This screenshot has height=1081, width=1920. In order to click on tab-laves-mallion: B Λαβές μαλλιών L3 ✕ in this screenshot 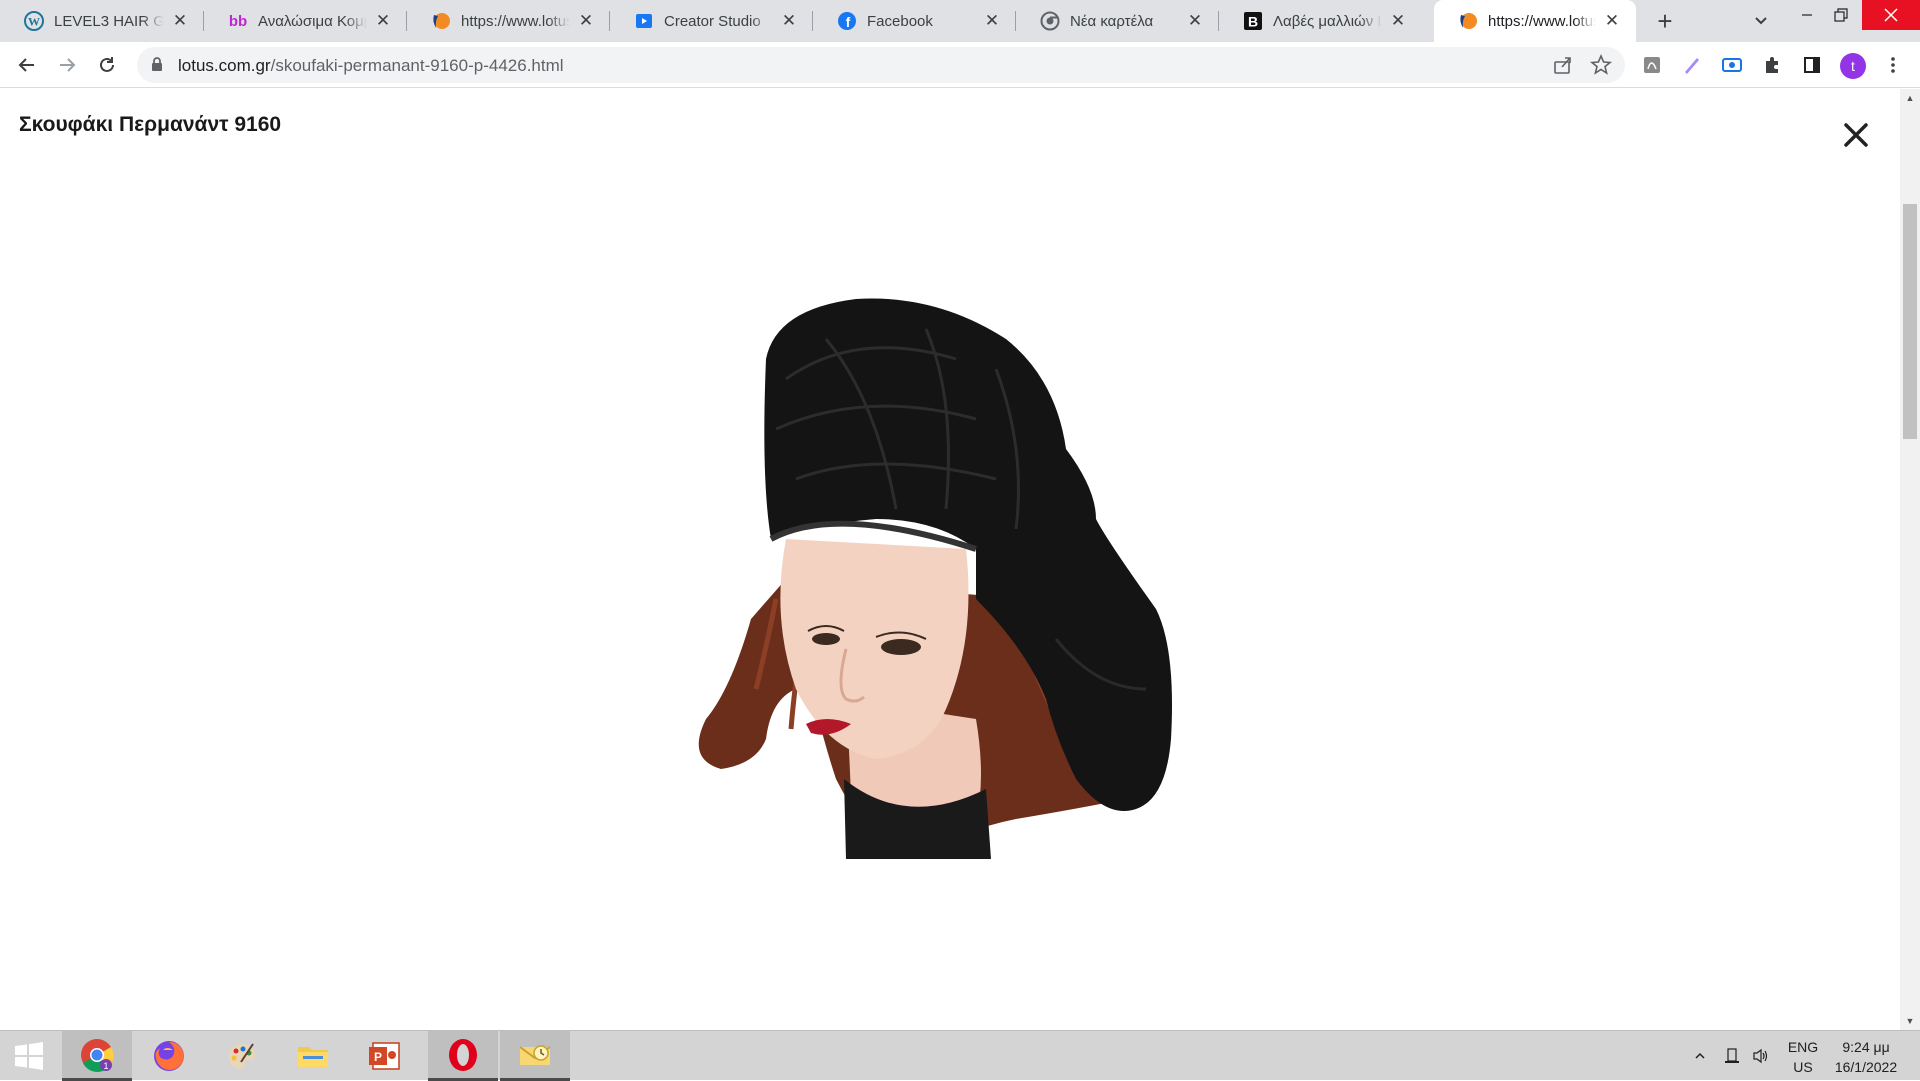, I will do `click(1320, 21)`.